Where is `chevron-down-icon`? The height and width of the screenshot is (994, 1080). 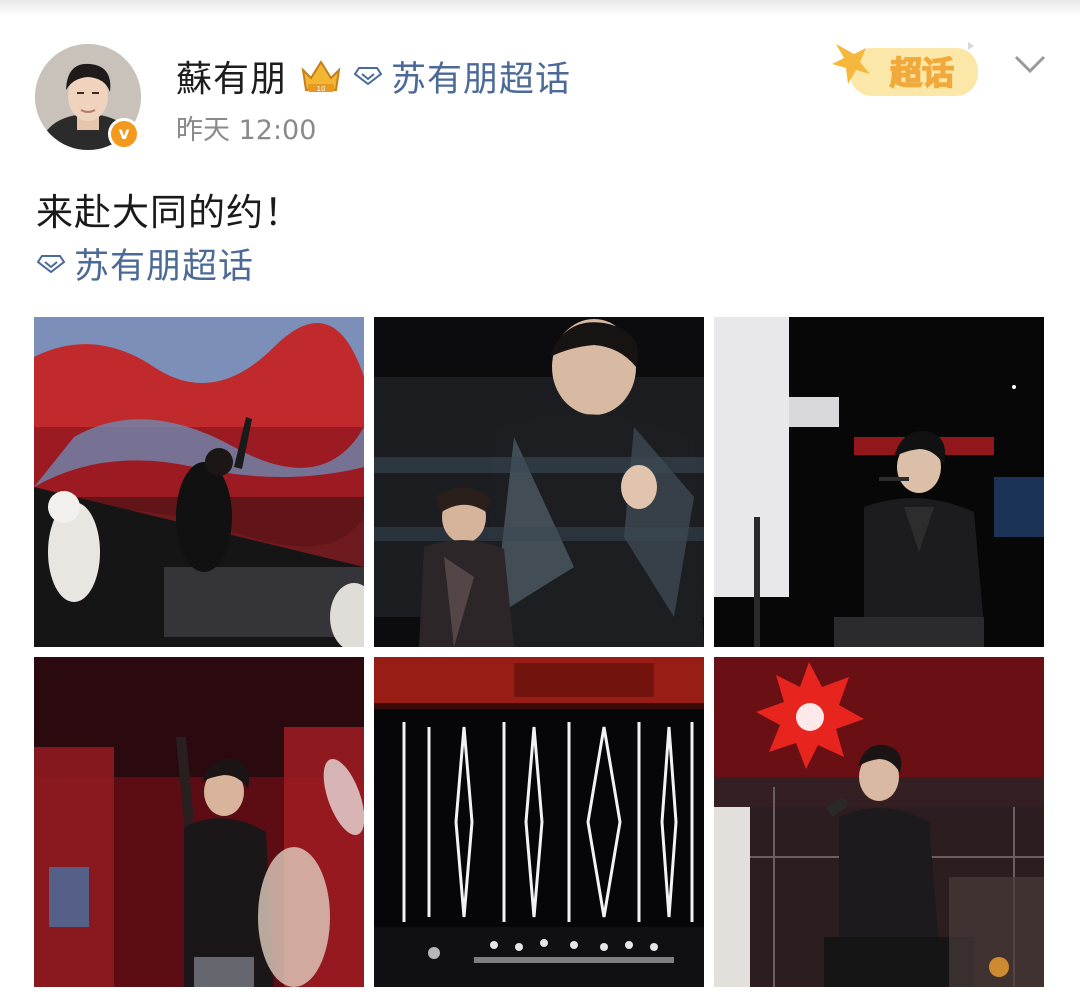 chevron-down-icon is located at coordinates (1030, 64).